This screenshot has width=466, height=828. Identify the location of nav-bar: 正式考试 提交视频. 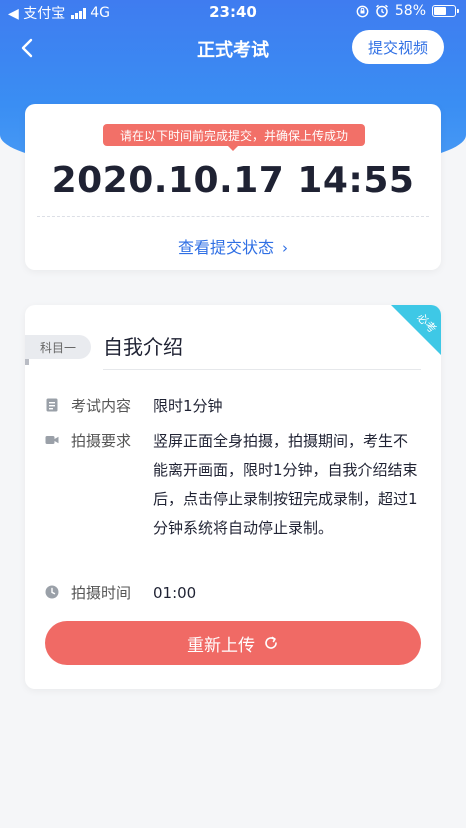
(233, 48).